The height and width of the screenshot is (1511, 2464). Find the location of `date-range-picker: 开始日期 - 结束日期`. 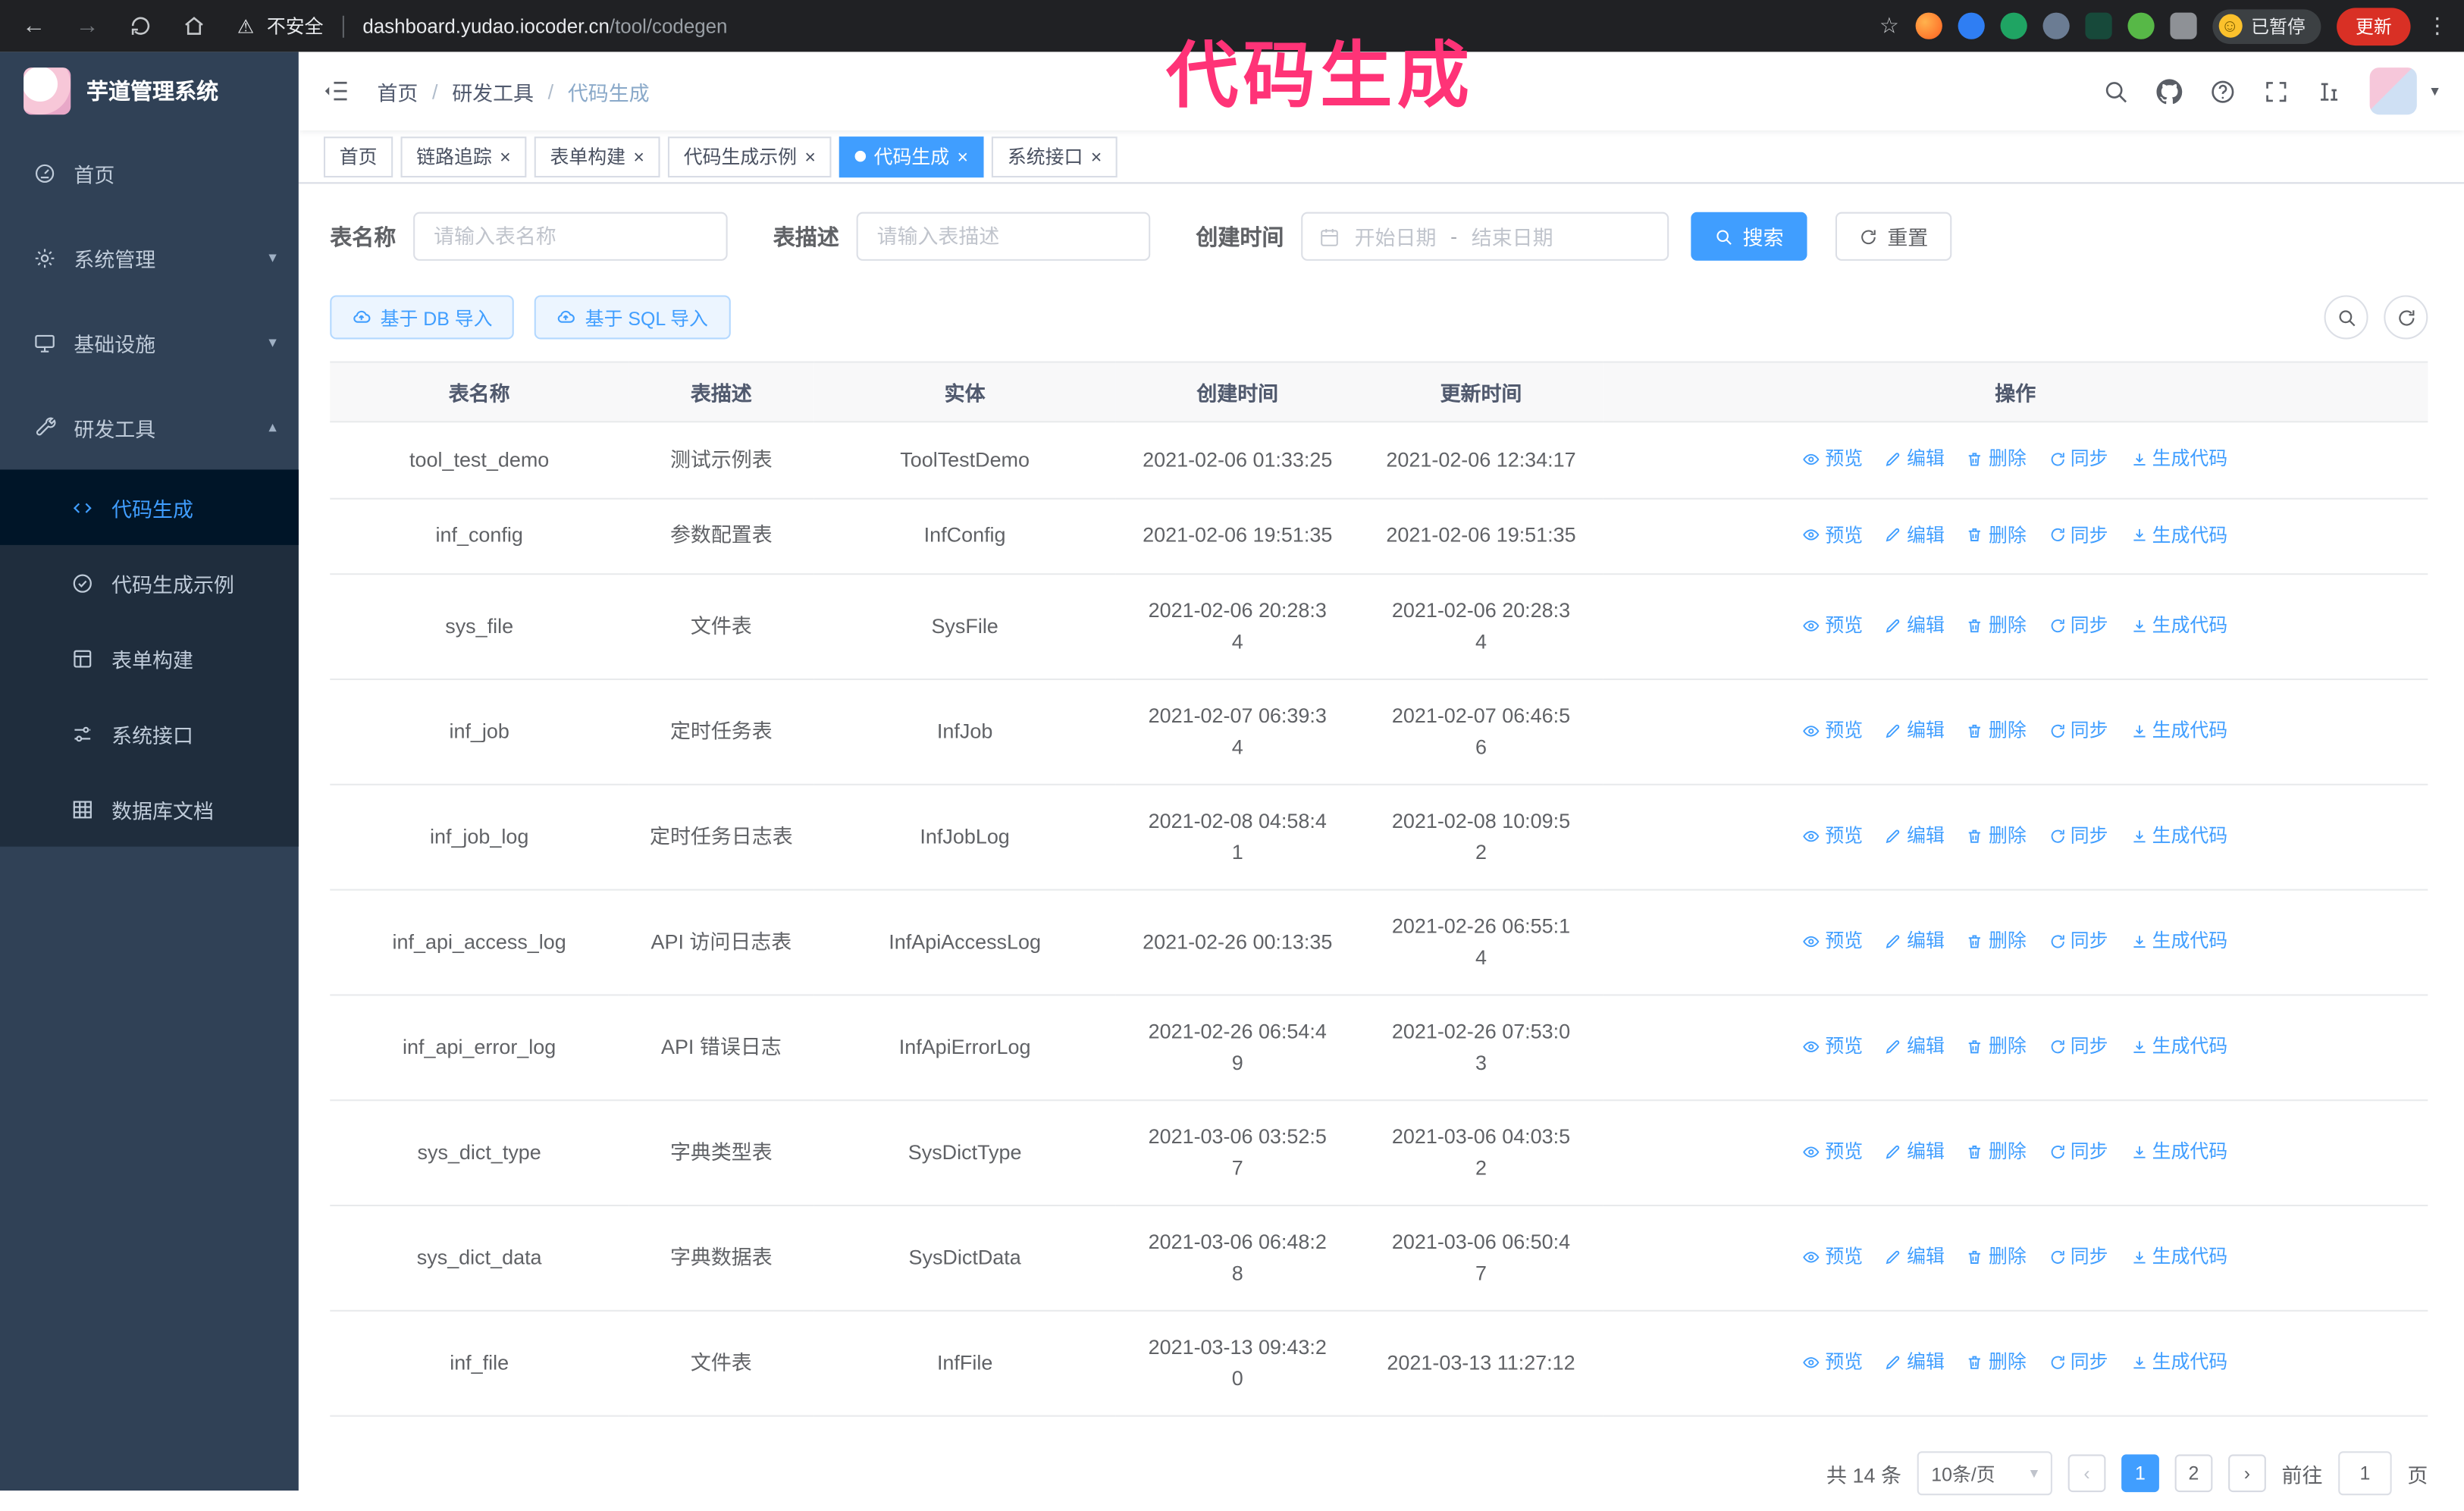

date-range-picker: 开始日期 - 结束日期 is located at coordinates (1485, 236).